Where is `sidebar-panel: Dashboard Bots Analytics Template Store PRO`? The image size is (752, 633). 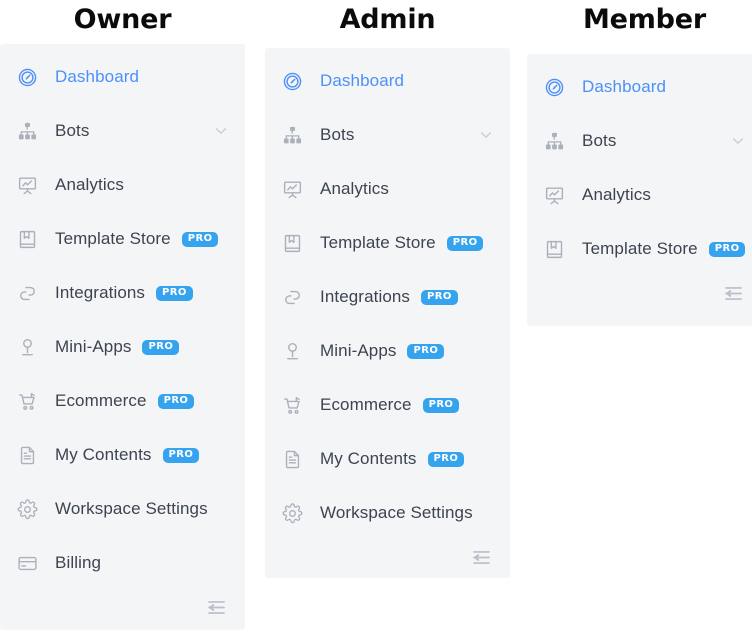 sidebar-panel: Dashboard Bots Analytics Template Store PRO is located at coordinates (639, 190).